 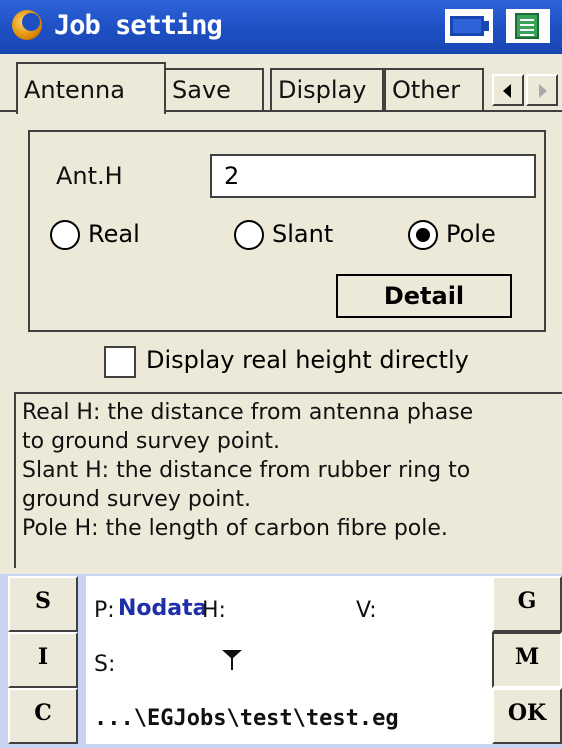 What do you see at coordinates (542, 90) in the screenshot?
I see `tab-scroll-right-icon` at bounding box center [542, 90].